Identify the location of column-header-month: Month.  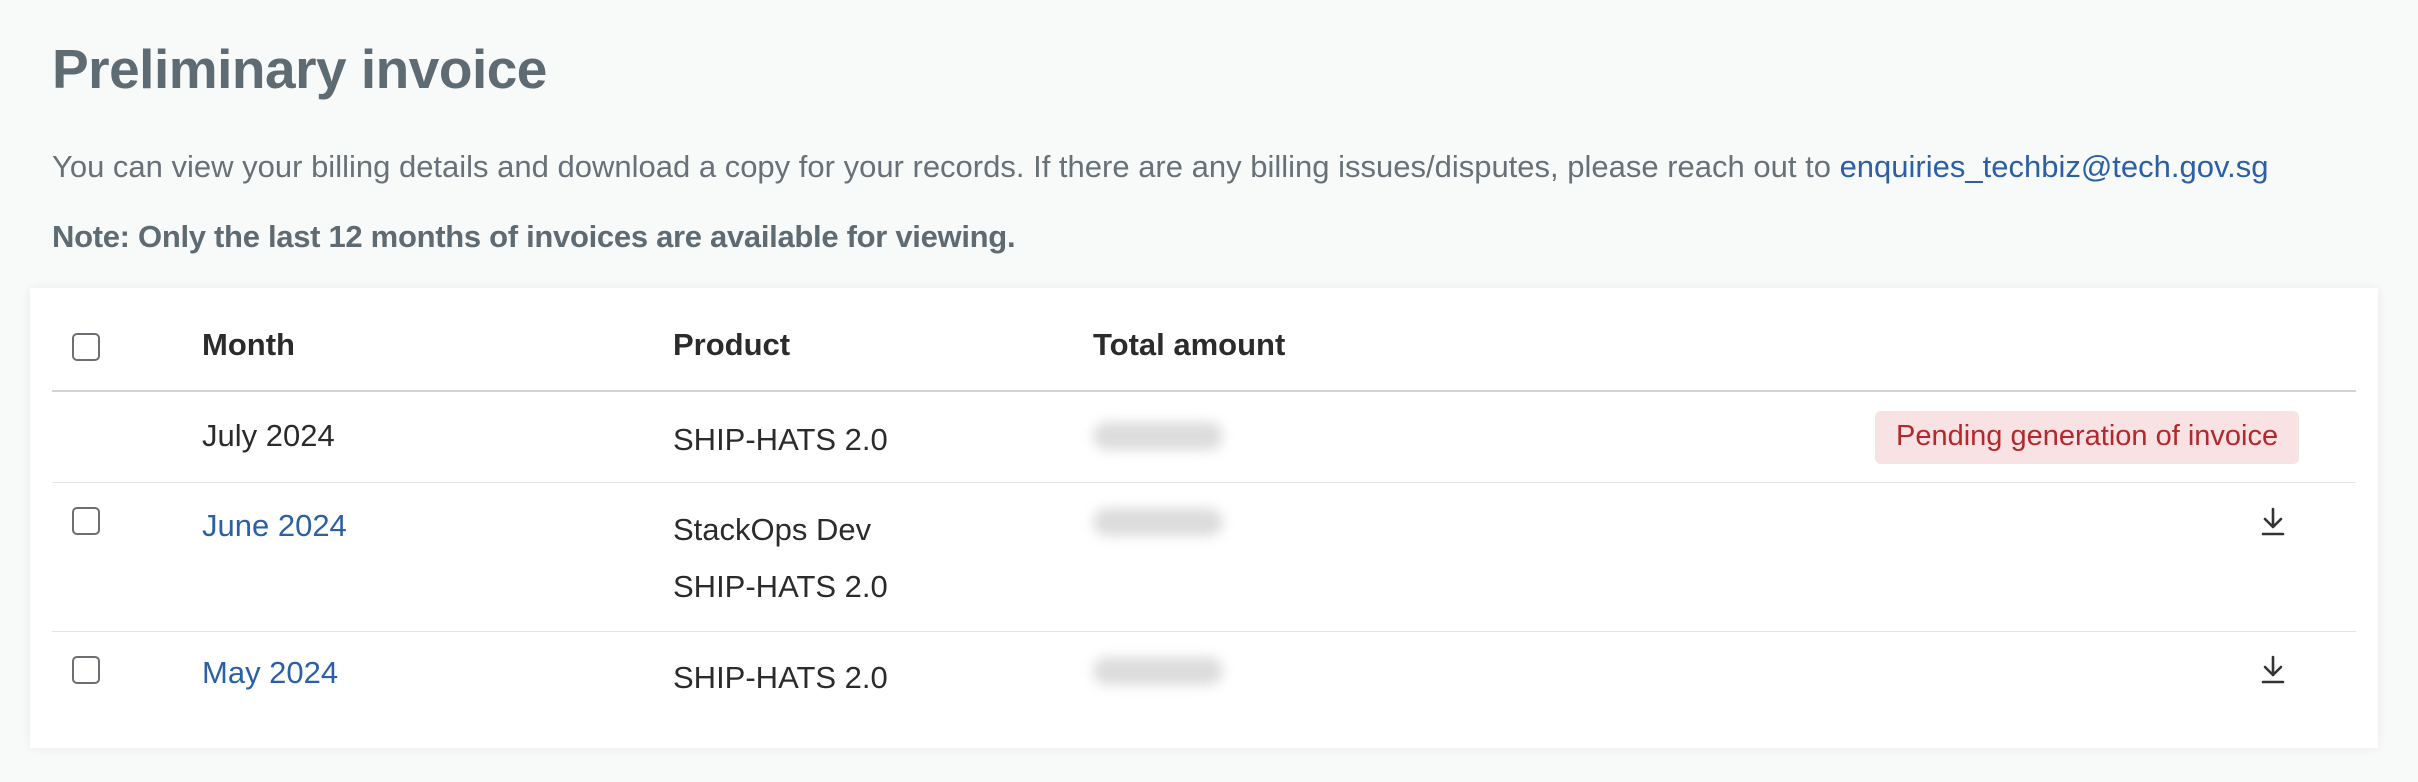
(248, 344).